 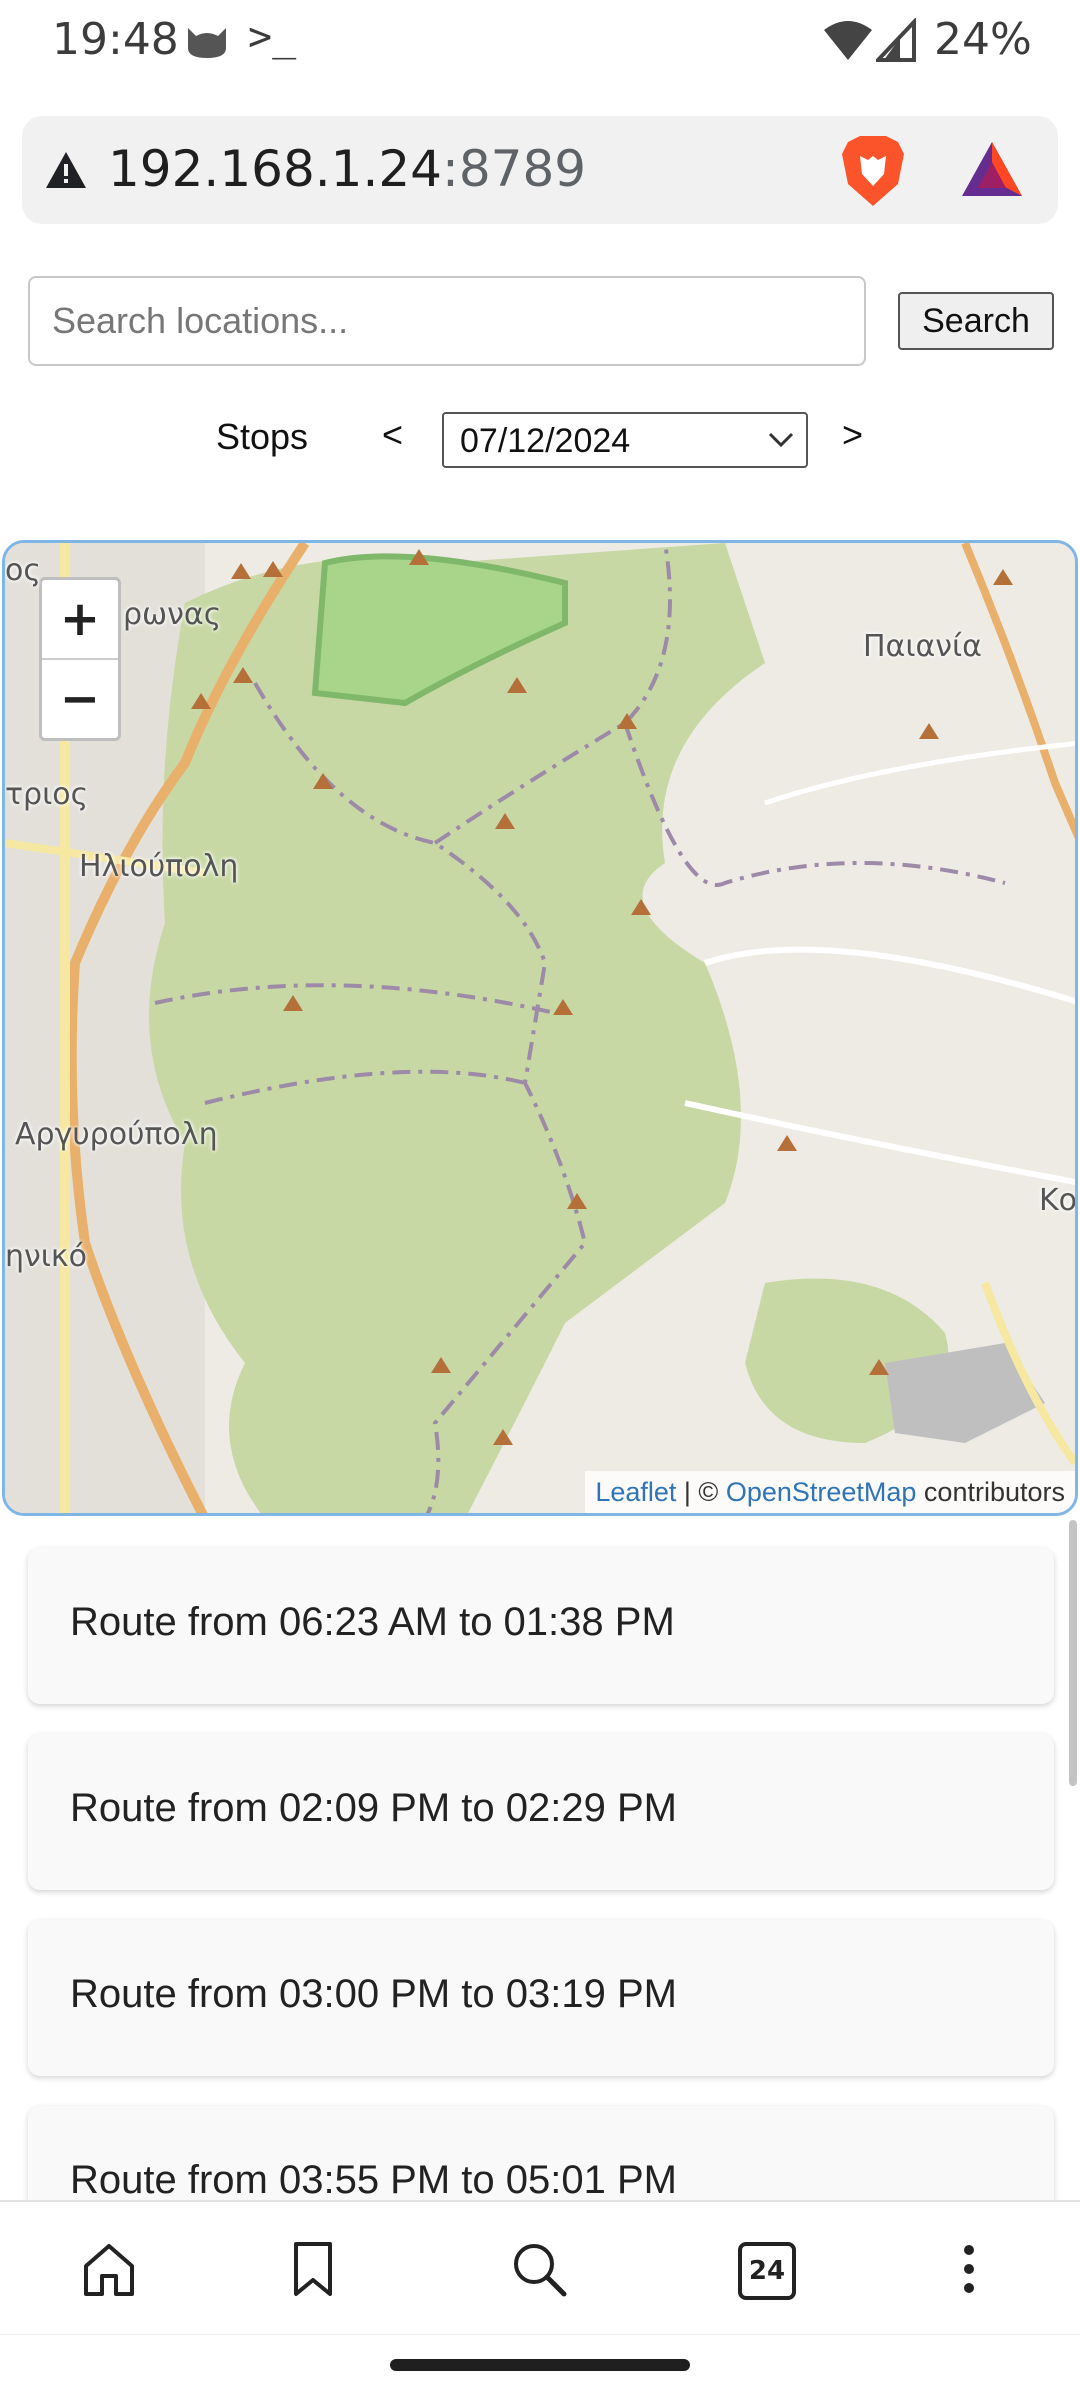 I want to click on tab-count: 24, so click(x=767, y=2271).